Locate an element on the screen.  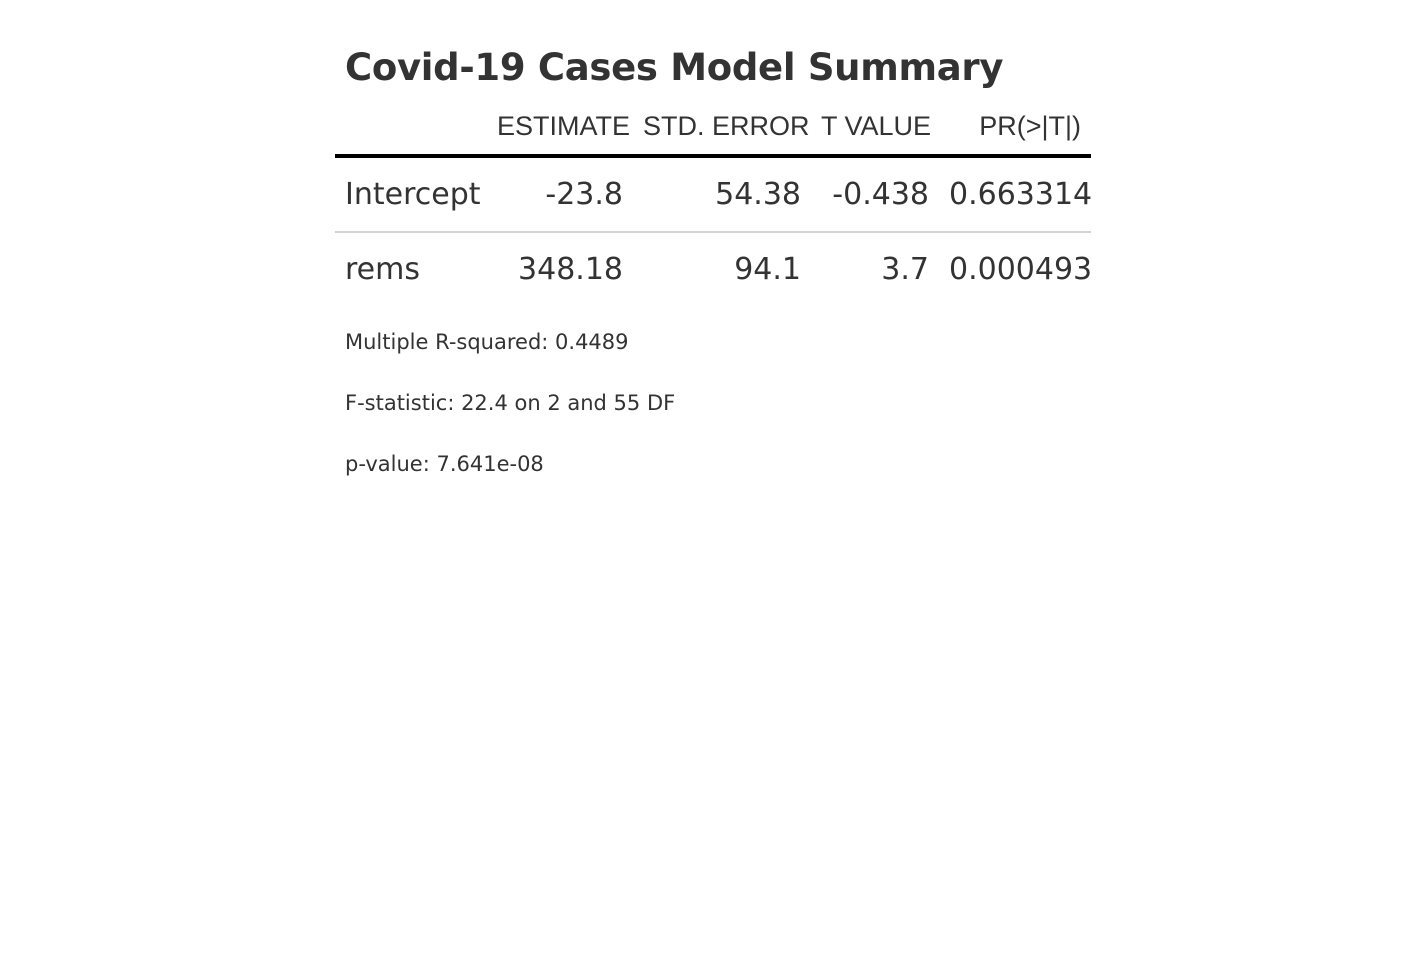
cell-estimate: -23.8 is located at coordinates (560, 194).